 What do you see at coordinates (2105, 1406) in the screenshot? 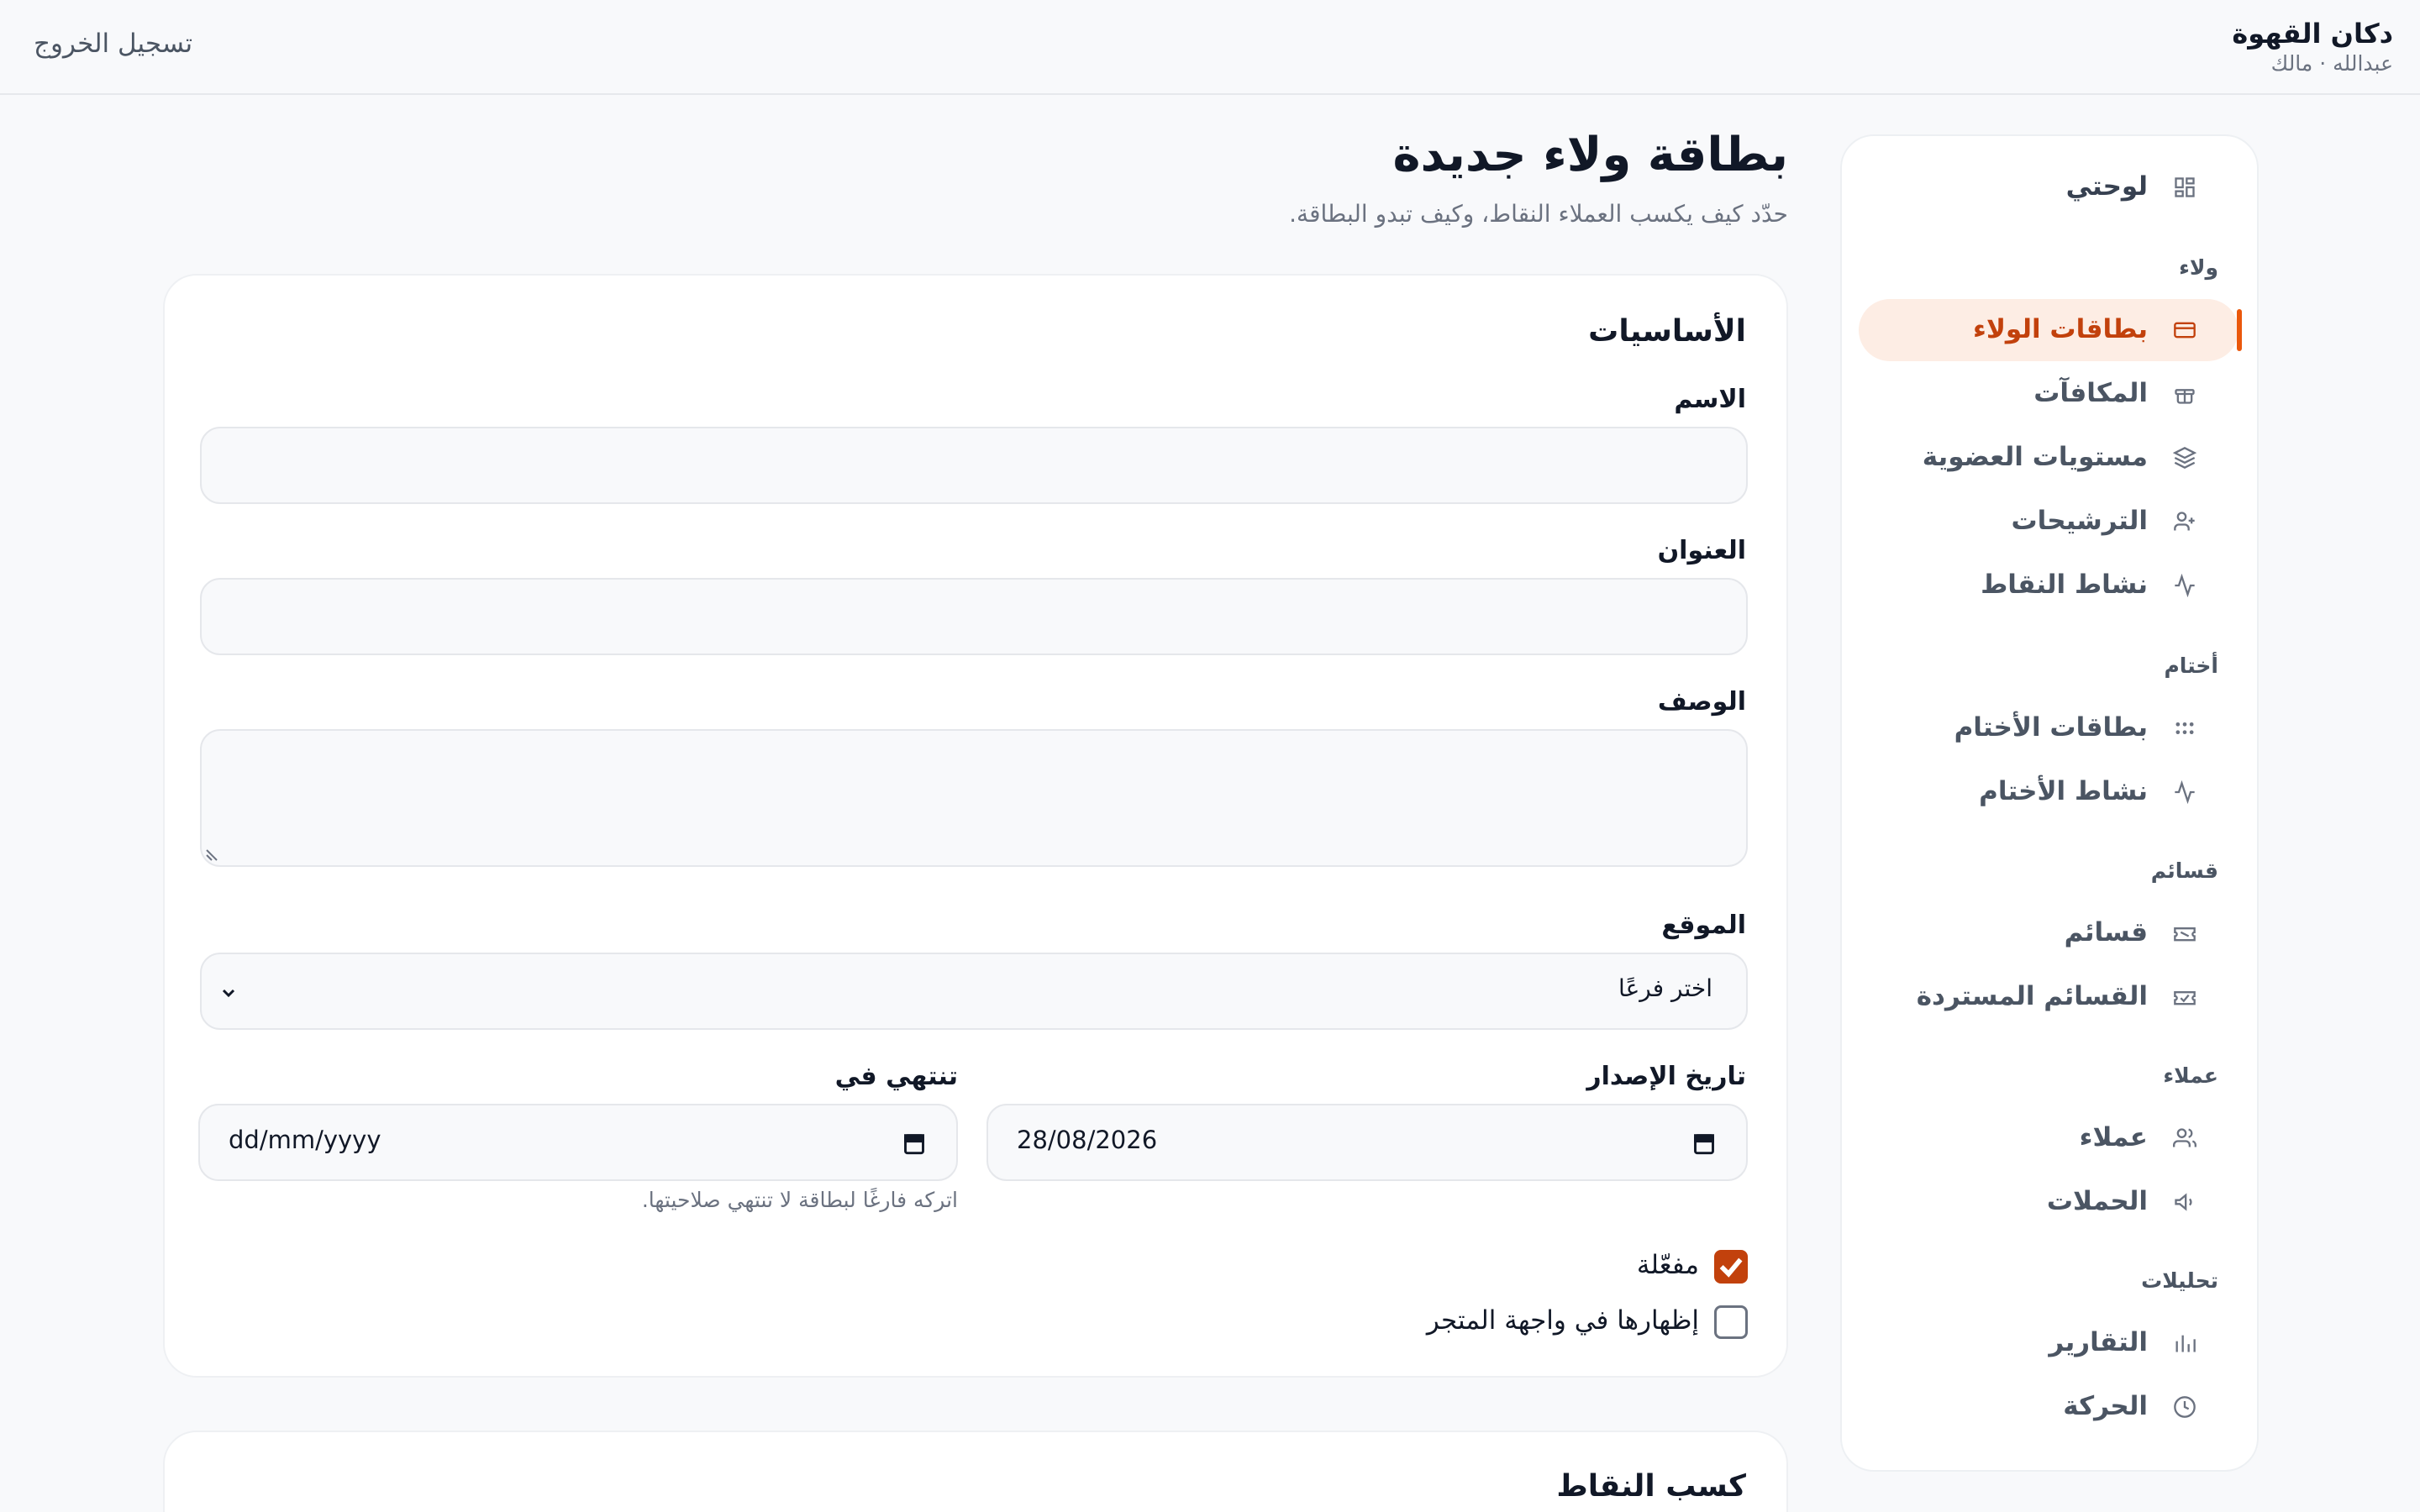
I see `sidebar-item-label: الحركة` at bounding box center [2105, 1406].